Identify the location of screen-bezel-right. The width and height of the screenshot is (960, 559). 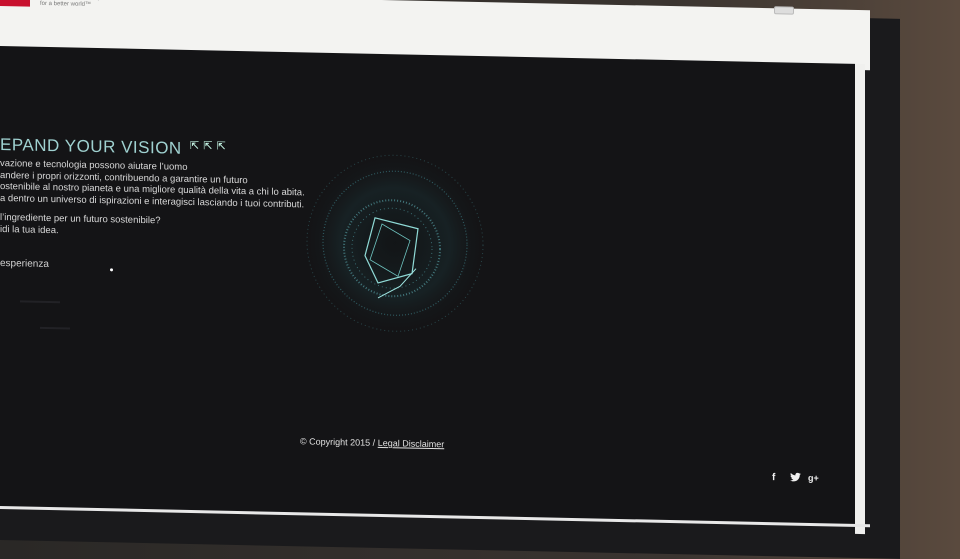
(860, 299).